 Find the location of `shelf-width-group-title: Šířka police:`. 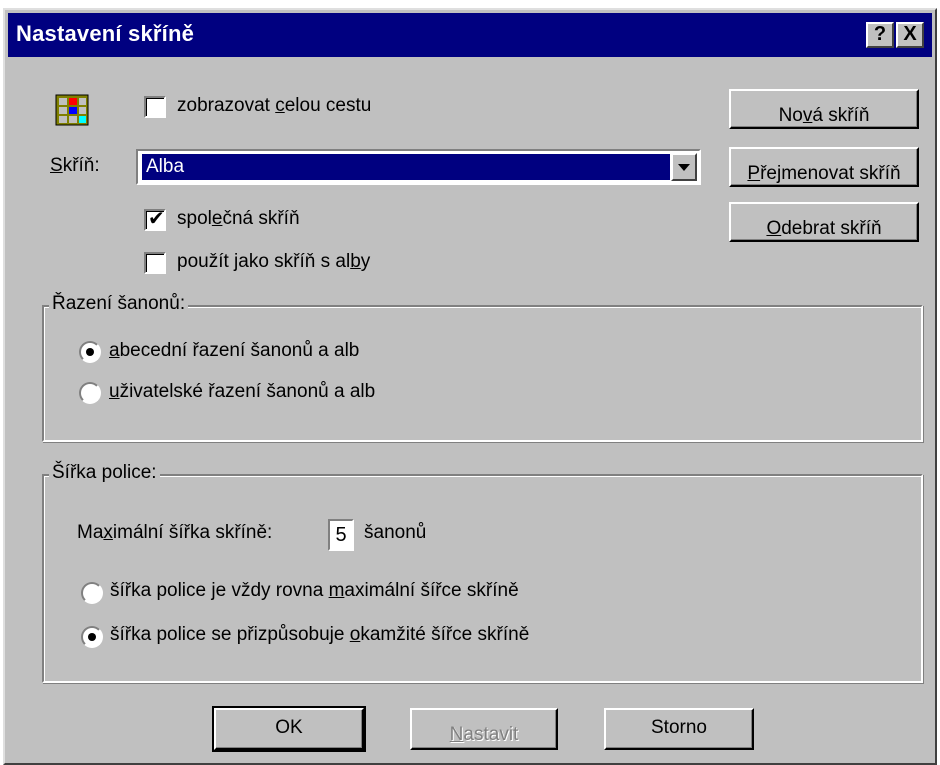

shelf-width-group-title: Šířka police: is located at coordinates (104, 473).